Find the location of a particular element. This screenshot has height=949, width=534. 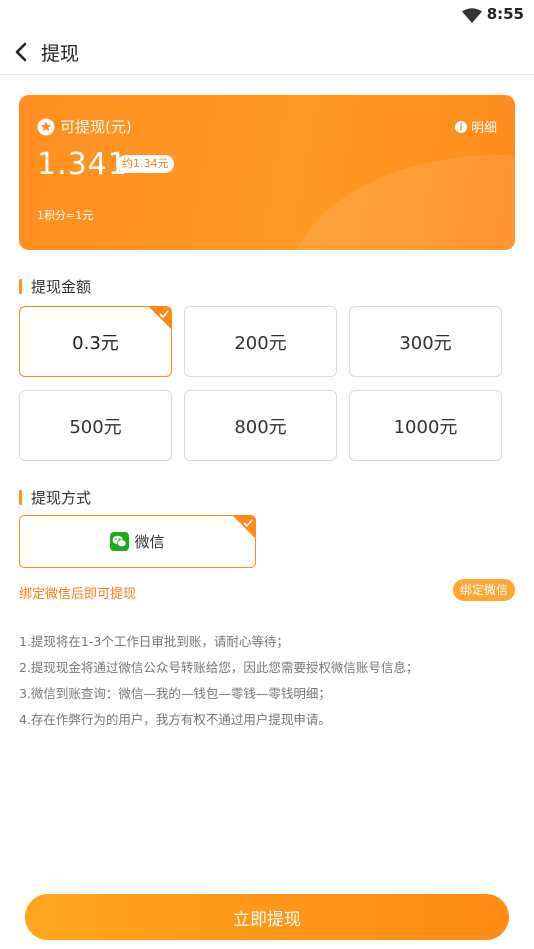

wechat-pay-option: 微信 is located at coordinates (137, 541).